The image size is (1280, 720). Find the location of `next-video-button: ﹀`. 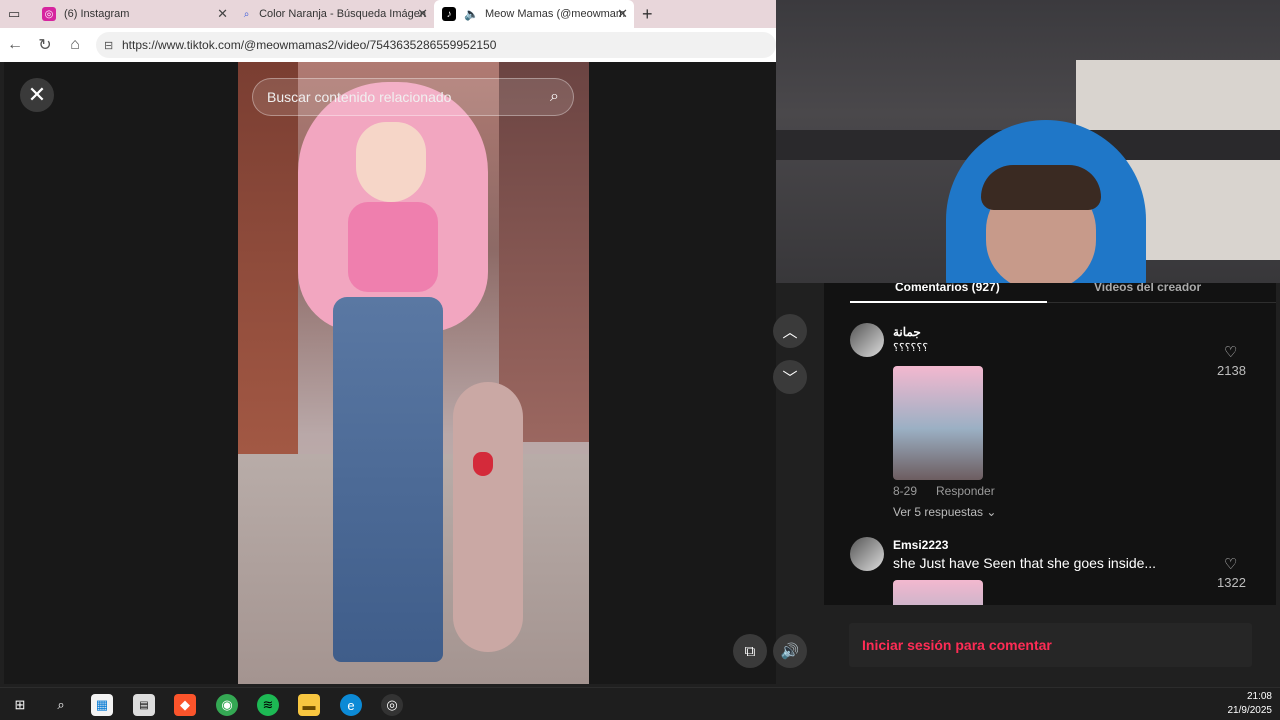

next-video-button: ﹀ is located at coordinates (790, 377).